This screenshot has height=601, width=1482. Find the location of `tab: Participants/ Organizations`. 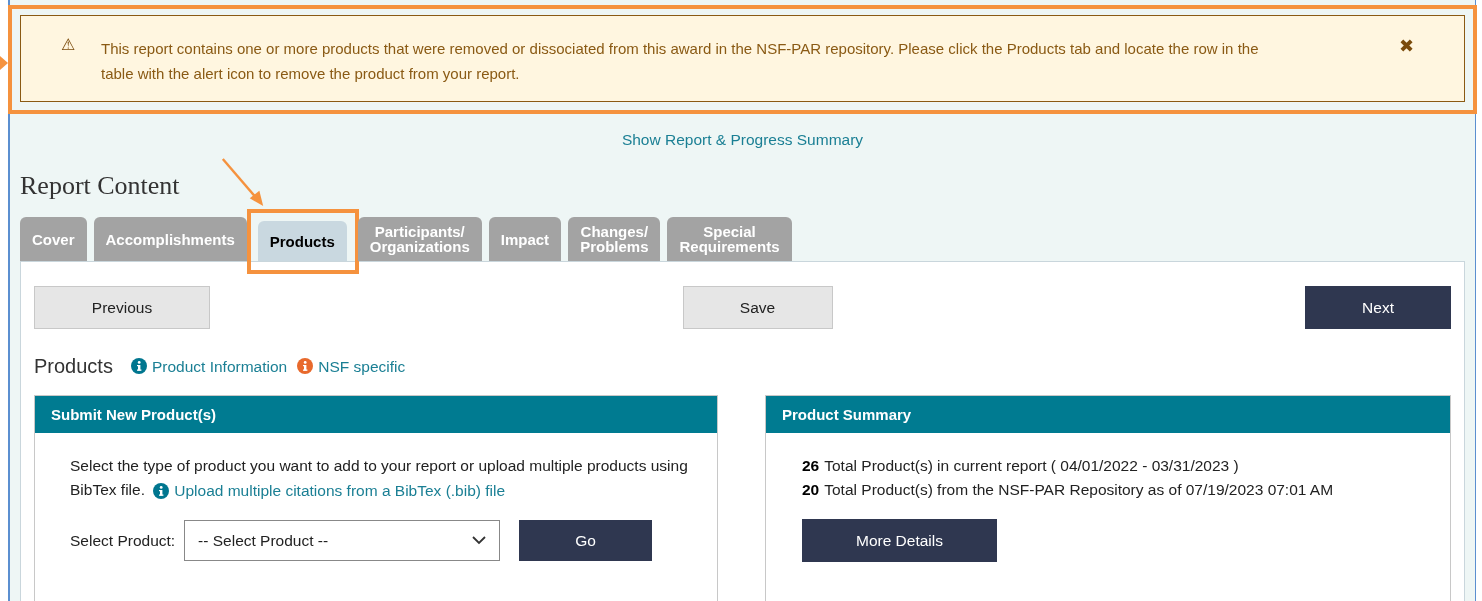

tab: Participants/ Organizations is located at coordinates (419, 239).